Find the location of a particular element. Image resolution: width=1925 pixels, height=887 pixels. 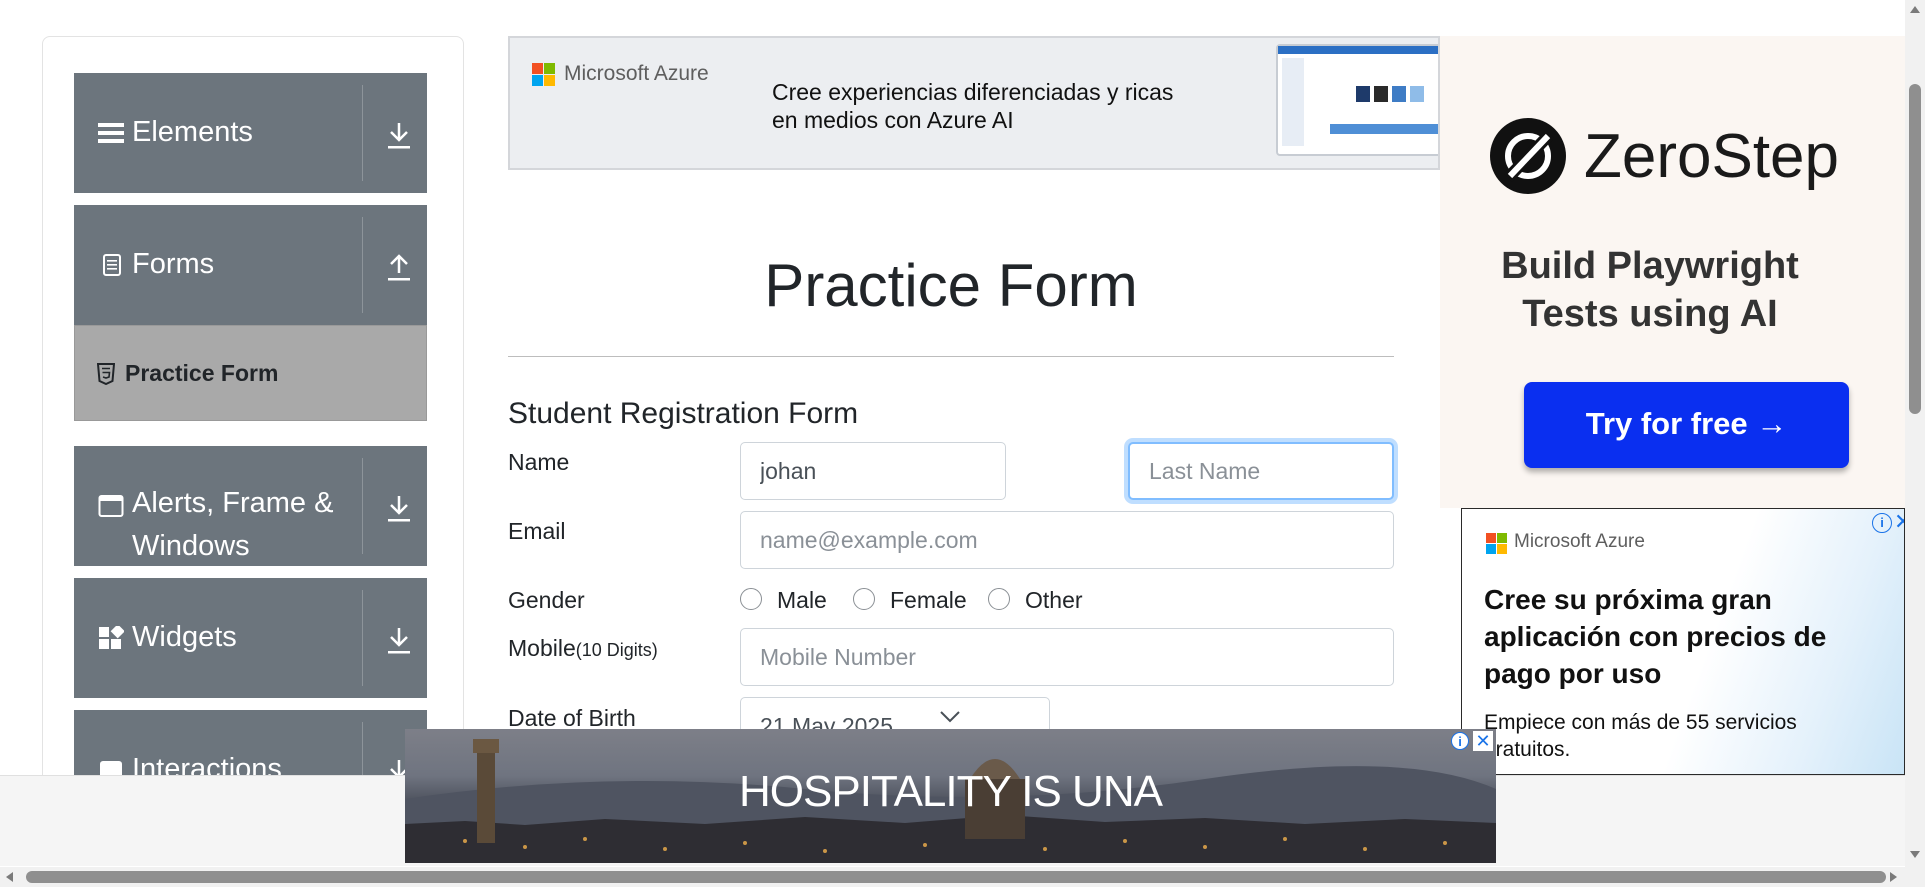

sidebar-item-practice-form: Practice Form is located at coordinates (250, 373).